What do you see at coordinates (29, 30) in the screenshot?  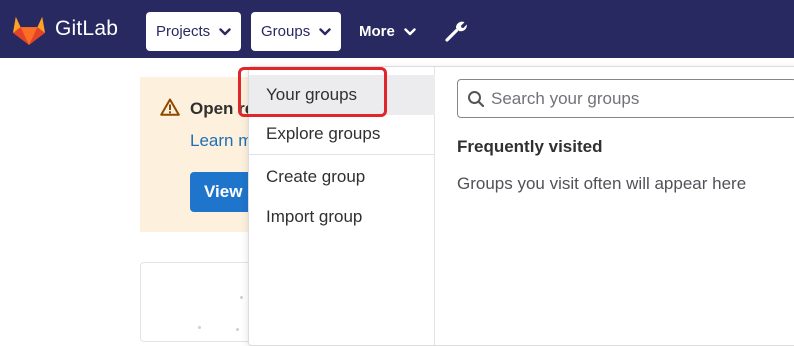 I see `gitlab-logo-icon` at bounding box center [29, 30].